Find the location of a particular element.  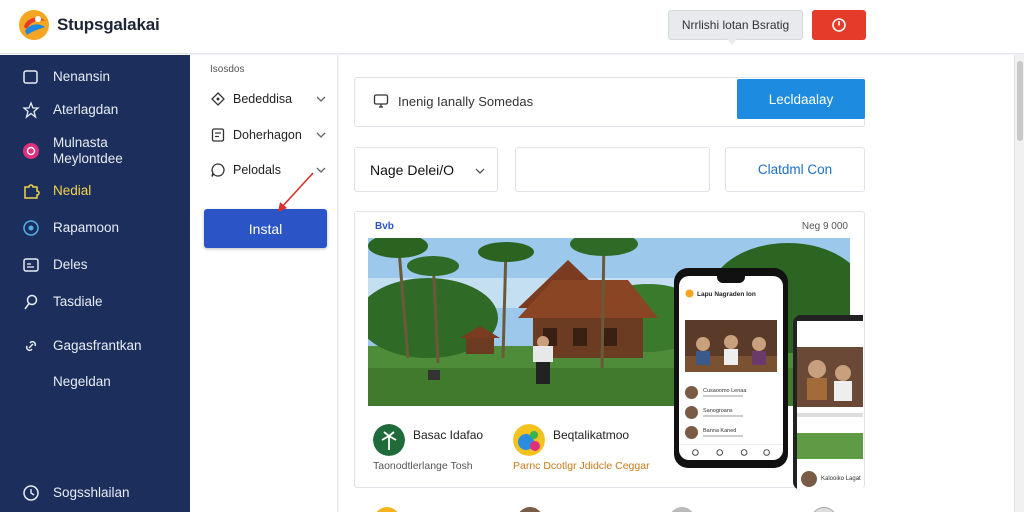

doc-icon is located at coordinates (218, 135).